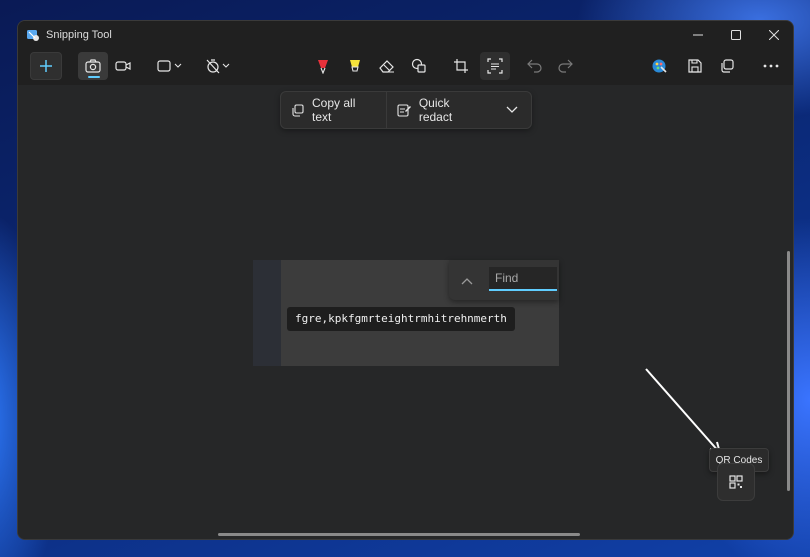 The image size is (810, 557). I want to click on undo-icon, so click(534, 66).